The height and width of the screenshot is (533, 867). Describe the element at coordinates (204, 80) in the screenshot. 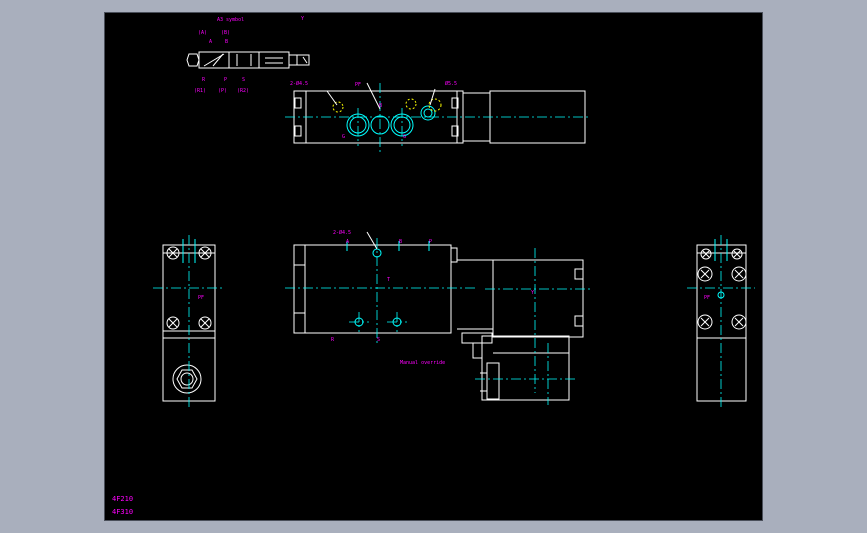

I see `symbol-r-label: R` at that location.